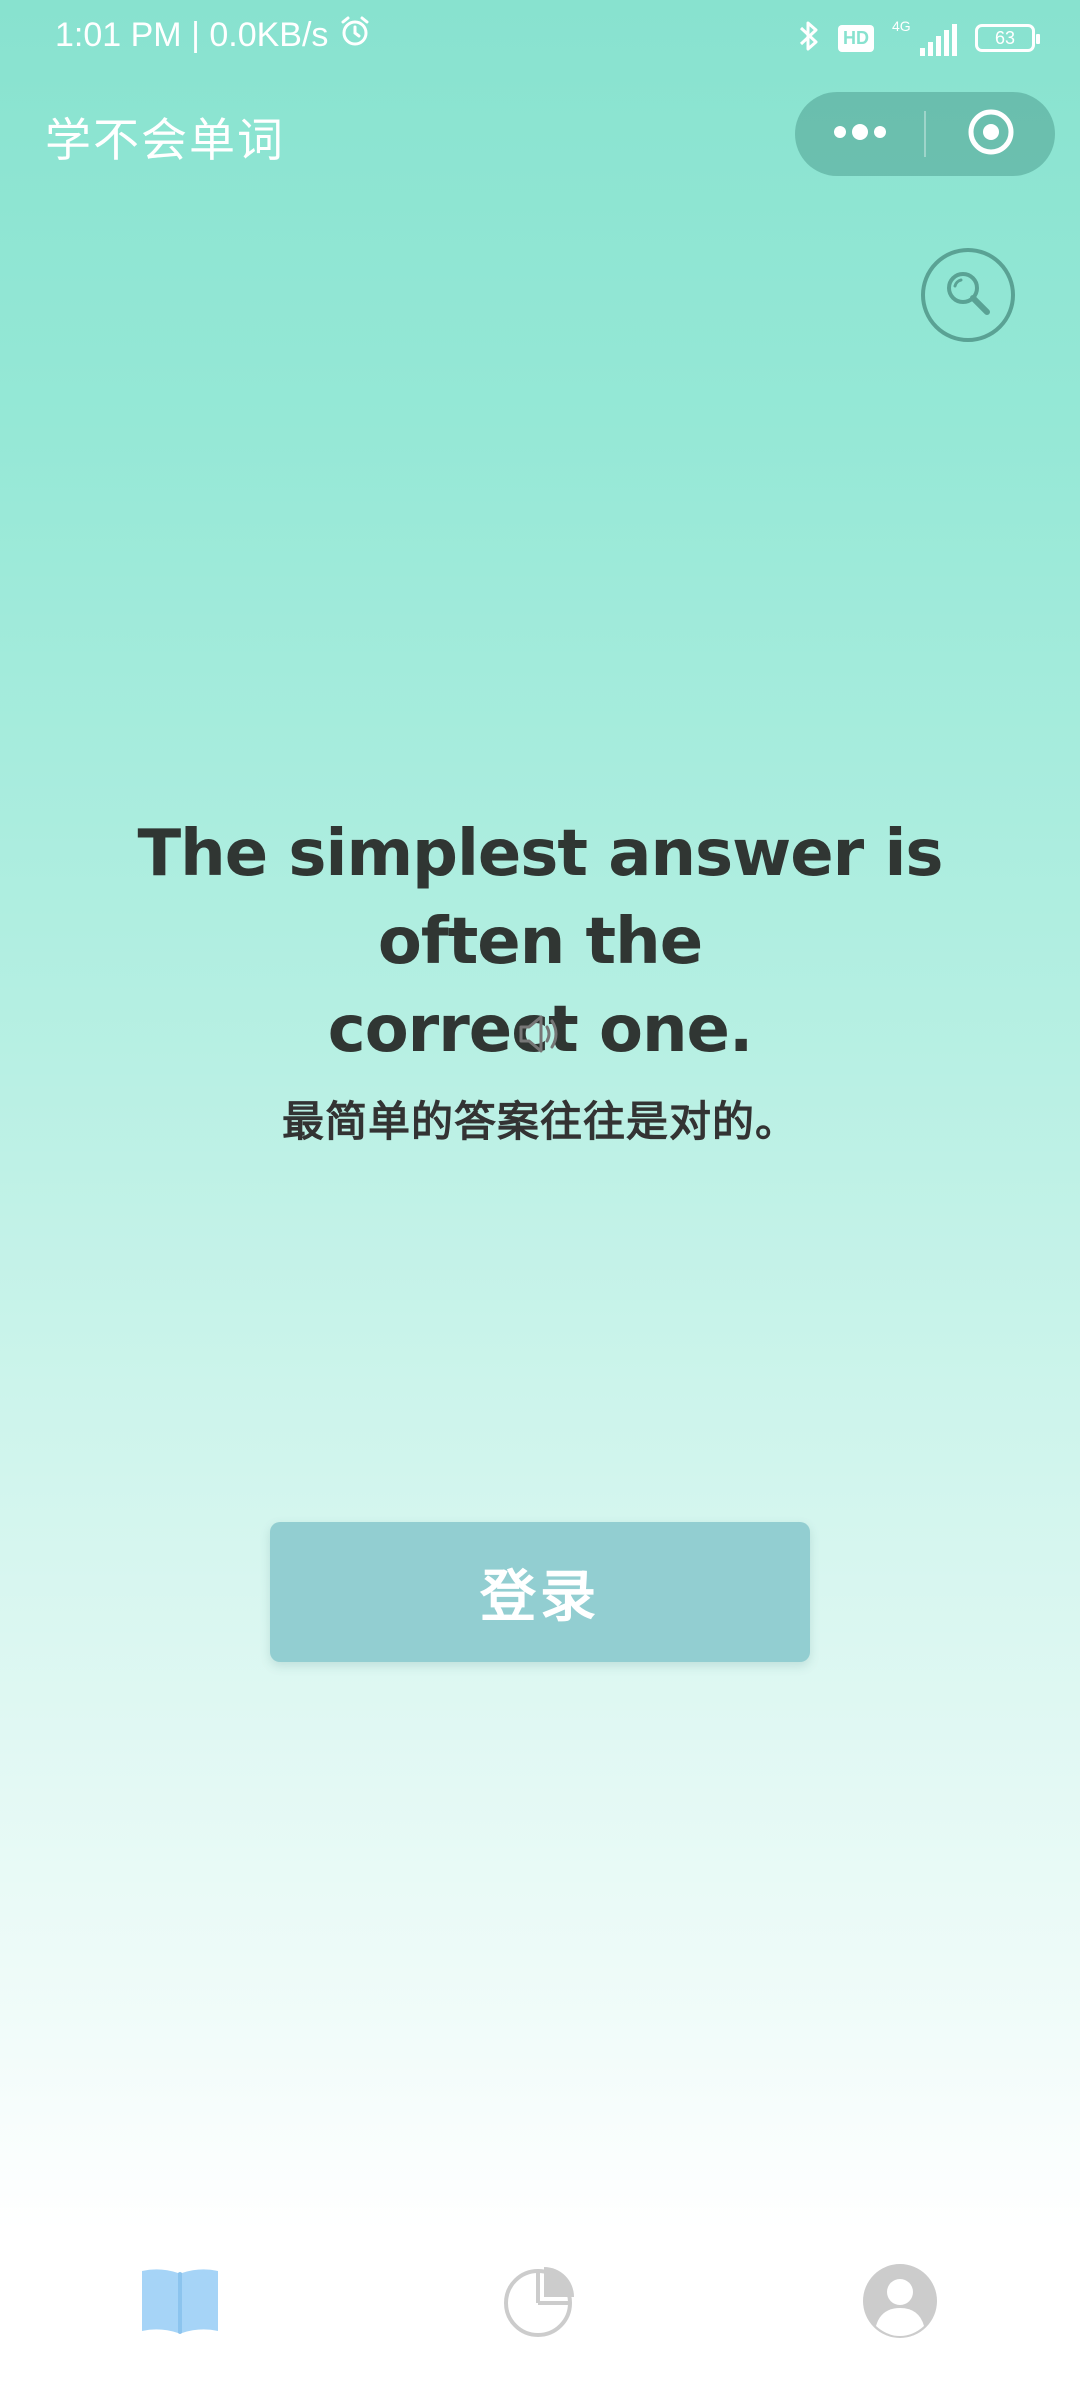 This screenshot has height=2400, width=1080. Describe the element at coordinates (165, 140) in the screenshot. I see `app-title: 学不会单词` at that location.